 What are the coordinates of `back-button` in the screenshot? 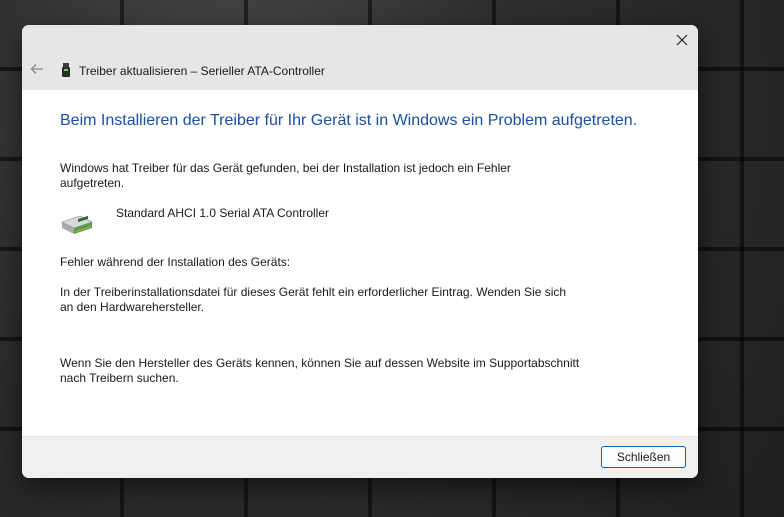 It's located at (37, 69).